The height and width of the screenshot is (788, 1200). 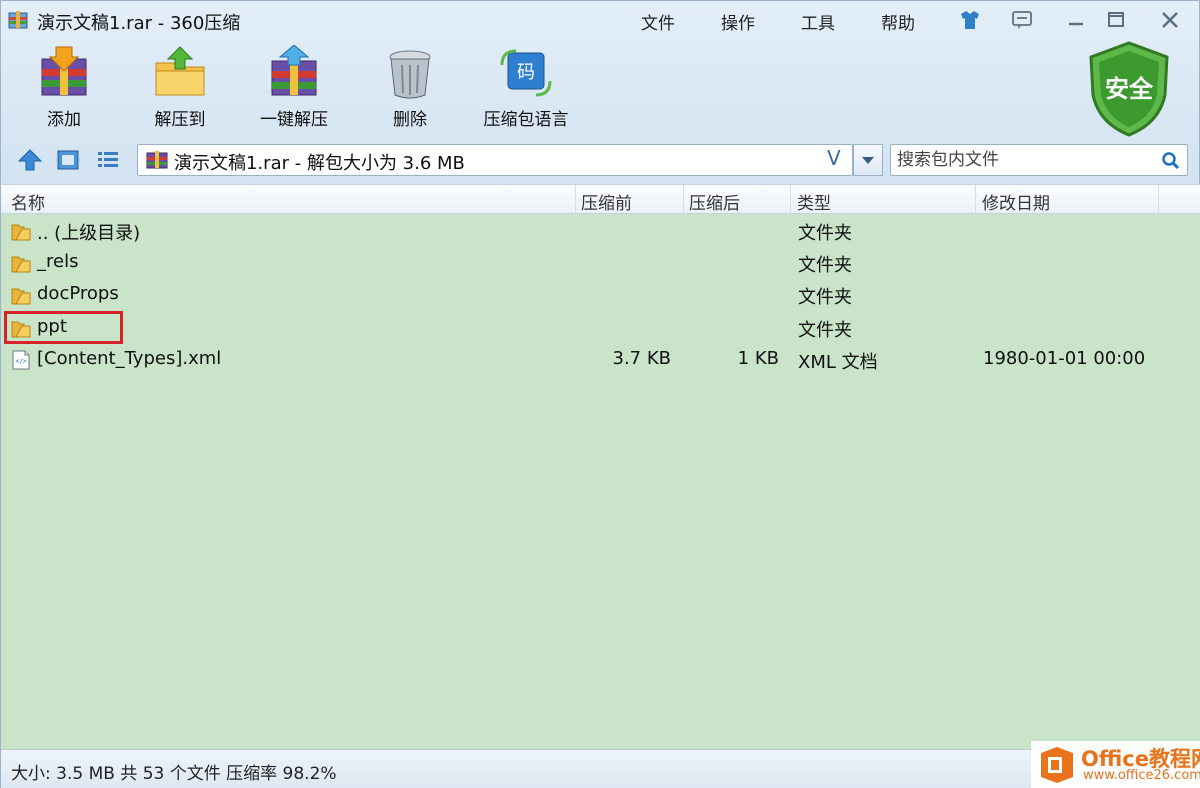 What do you see at coordinates (64, 120) in the screenshot?
I see `add-button-label: 添加` at bounding box center [64, 120].